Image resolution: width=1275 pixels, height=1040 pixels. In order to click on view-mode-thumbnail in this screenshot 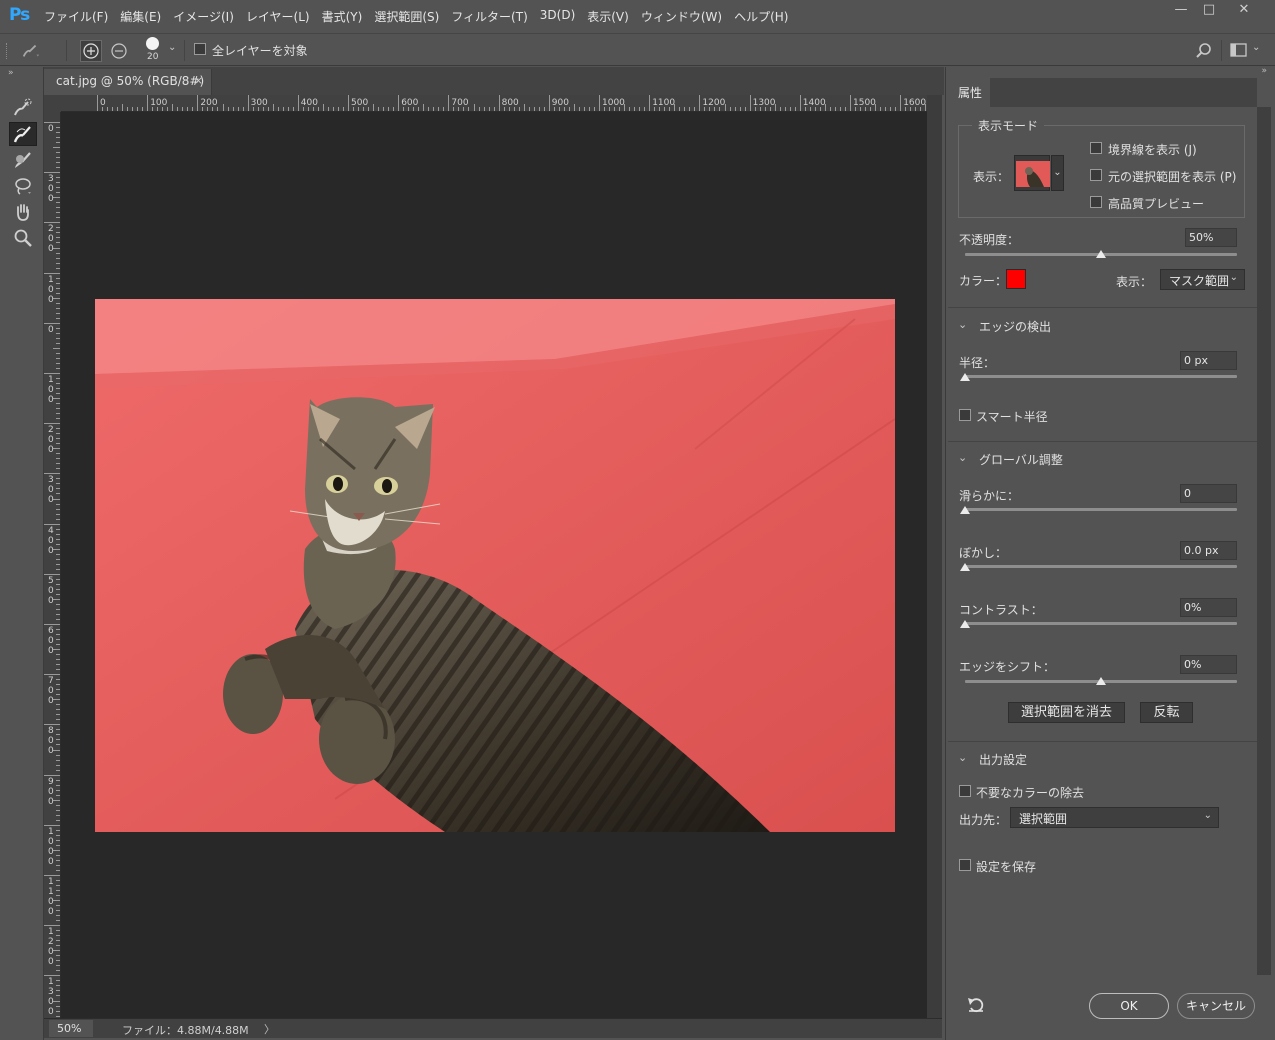, I will do `click(1032, 173)`.